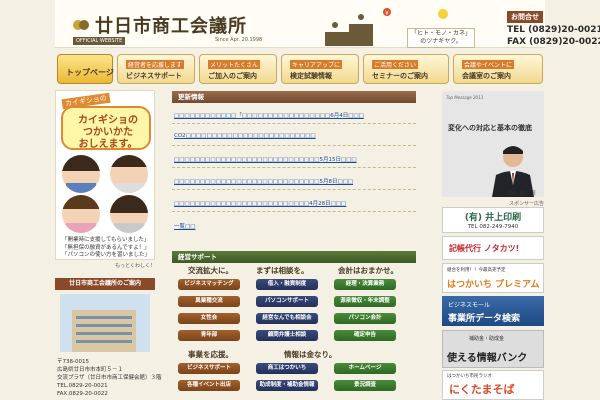 Image resolution: width=600 pixels, height=400 pixels. I want to click on nav-top-page: トップページ, so click(85, 69).